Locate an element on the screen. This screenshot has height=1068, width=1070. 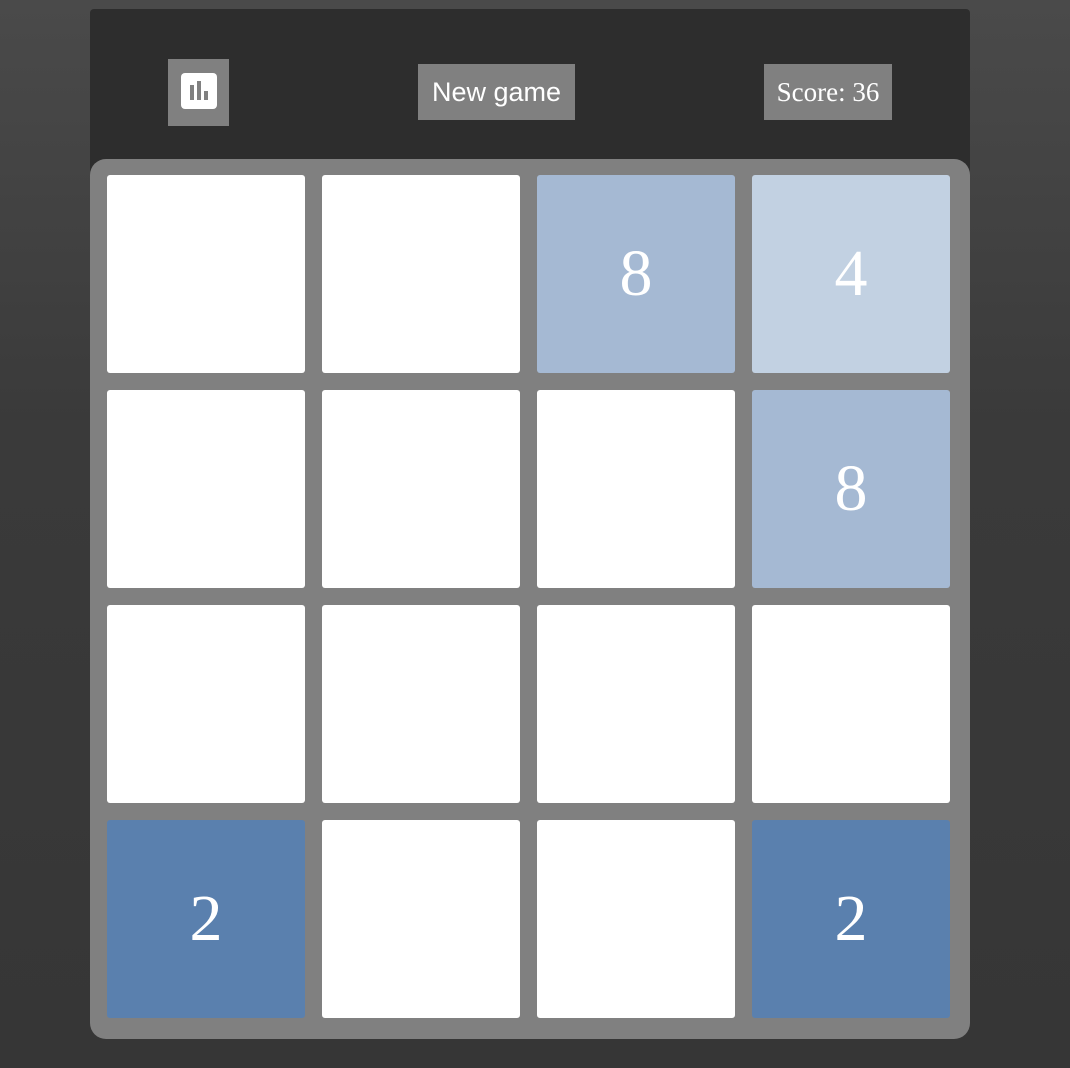
game-header: New game Score: 36 is located at coordinates (530, 96).